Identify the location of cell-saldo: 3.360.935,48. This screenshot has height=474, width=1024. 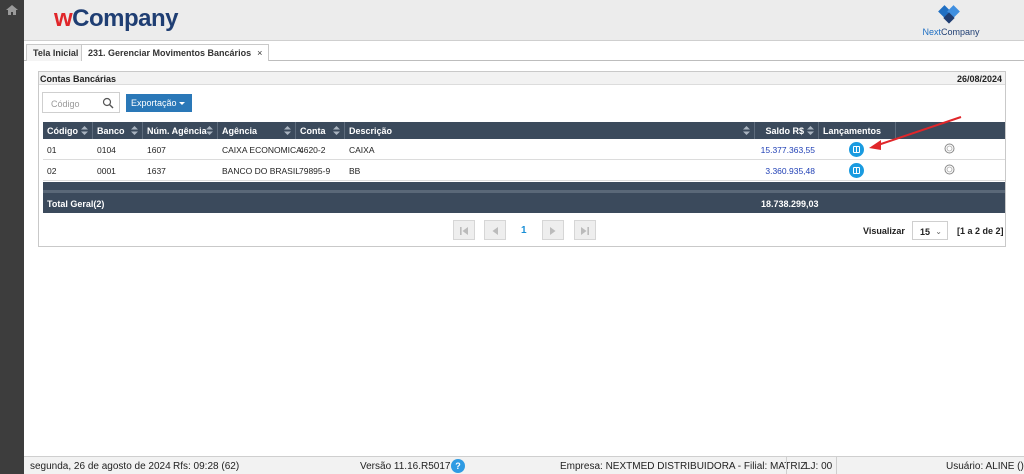
(790, 171).